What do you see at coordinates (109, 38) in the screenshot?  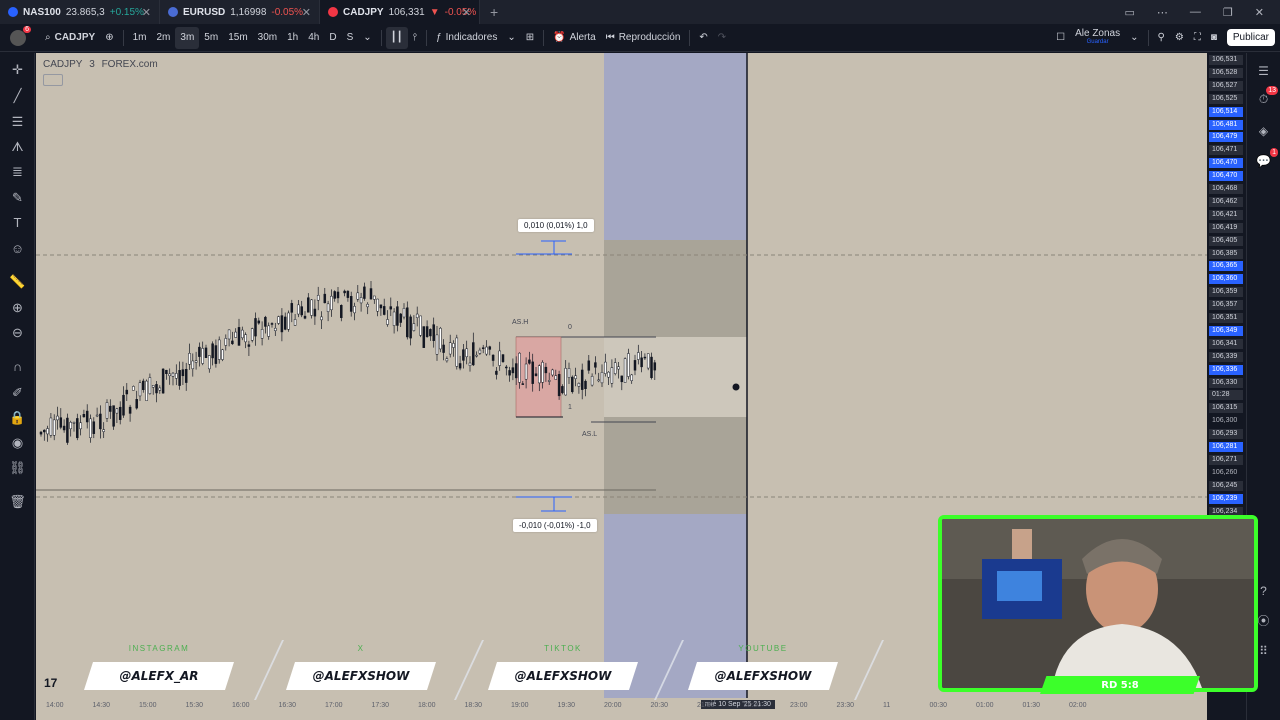 I see `compare-plus-icon: ⊕` at bounding box center [109, 38].